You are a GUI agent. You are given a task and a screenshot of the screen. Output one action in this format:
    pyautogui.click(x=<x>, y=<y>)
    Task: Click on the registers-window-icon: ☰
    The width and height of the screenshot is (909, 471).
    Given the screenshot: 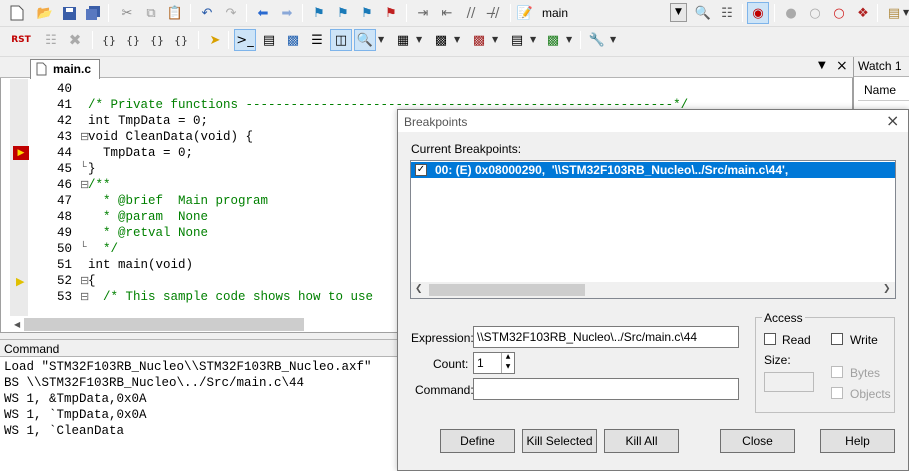 What is the action you would take?
    pyautogui.click(x=317, y=40)
    